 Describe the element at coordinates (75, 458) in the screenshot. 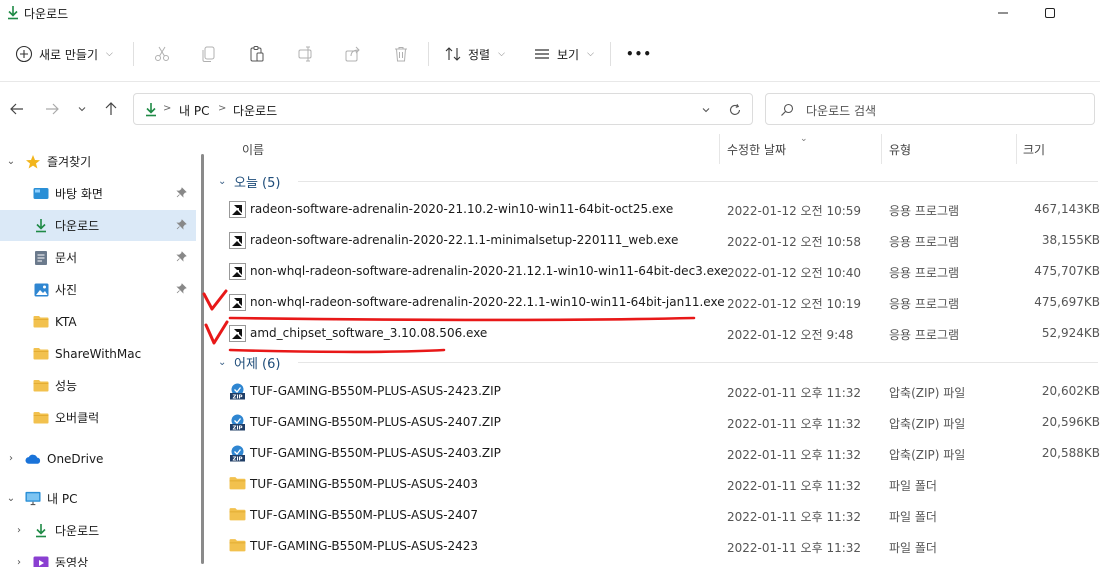

I see `nav-item-label: OneDrive` at that location.